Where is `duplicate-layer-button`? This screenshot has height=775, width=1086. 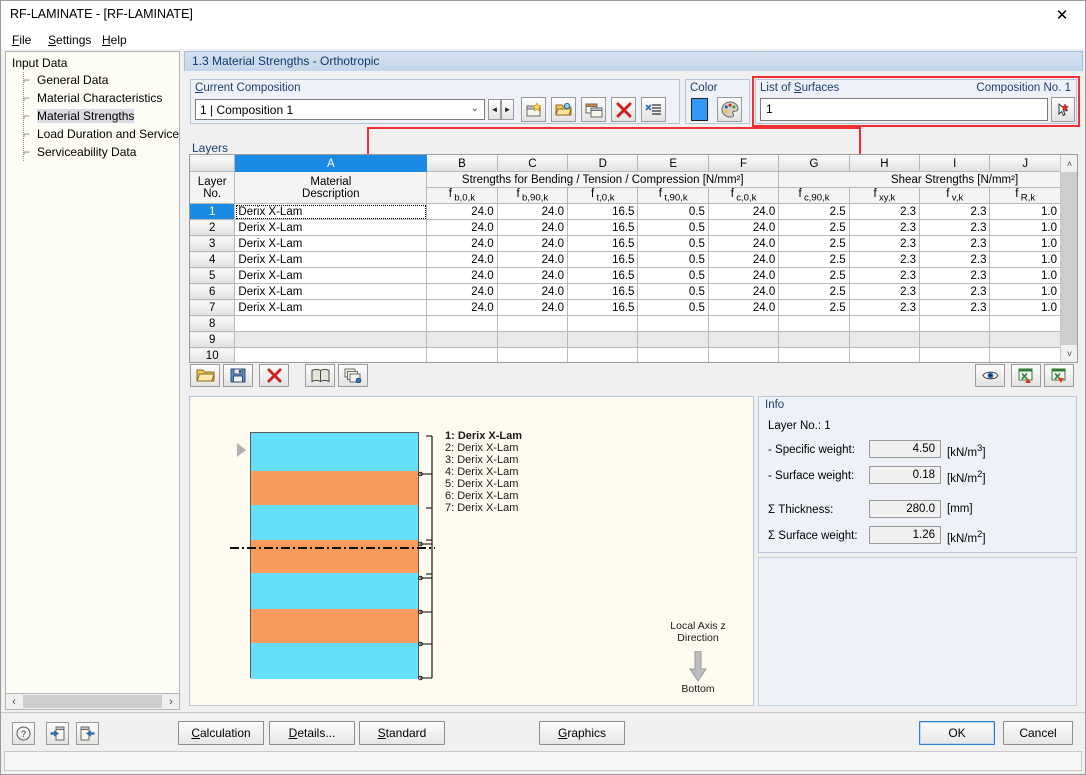 duplicate-layer-button is located at coordinates (353, 375).